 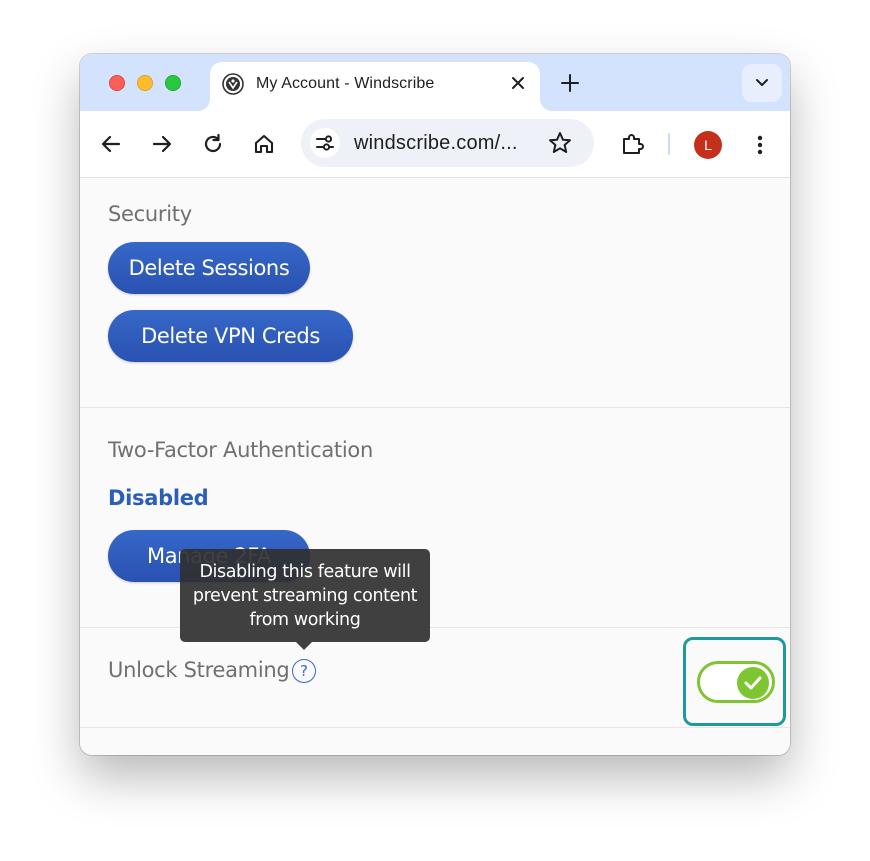 What do you see at coordinates (209, 268) in the screenshot?
I see `delete-sessions-button: Delete Sessions` at bounding box center [209, 268].